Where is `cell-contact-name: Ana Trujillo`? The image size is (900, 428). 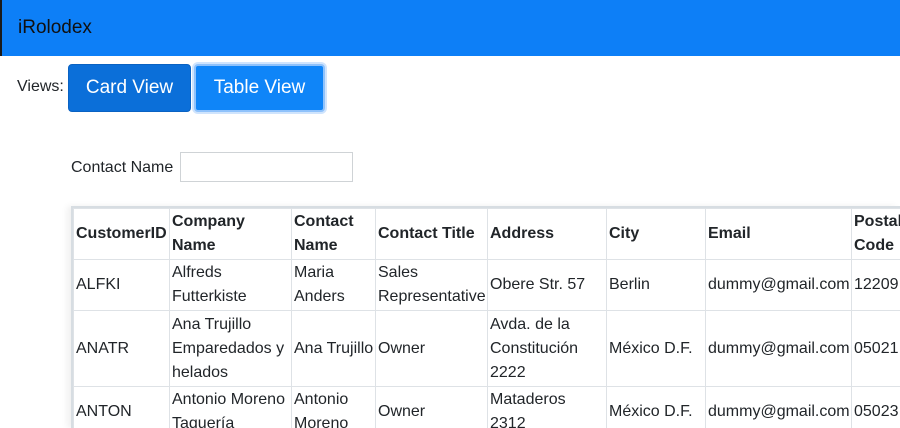
cell-contact-name: Ana Trujillo is located at coordinates (333, 348).